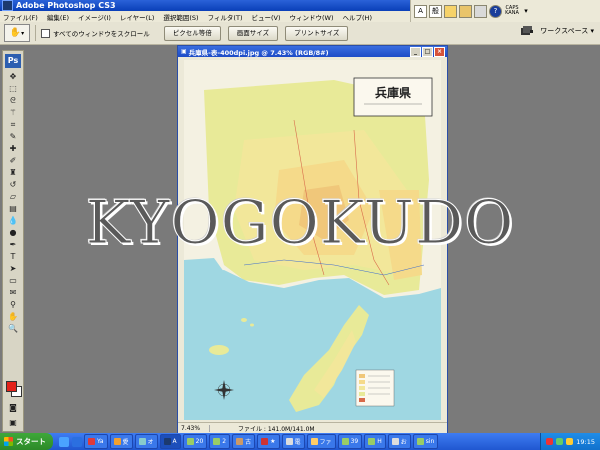  I want to click on taskbar-button-39: 39, so click(350, 441).